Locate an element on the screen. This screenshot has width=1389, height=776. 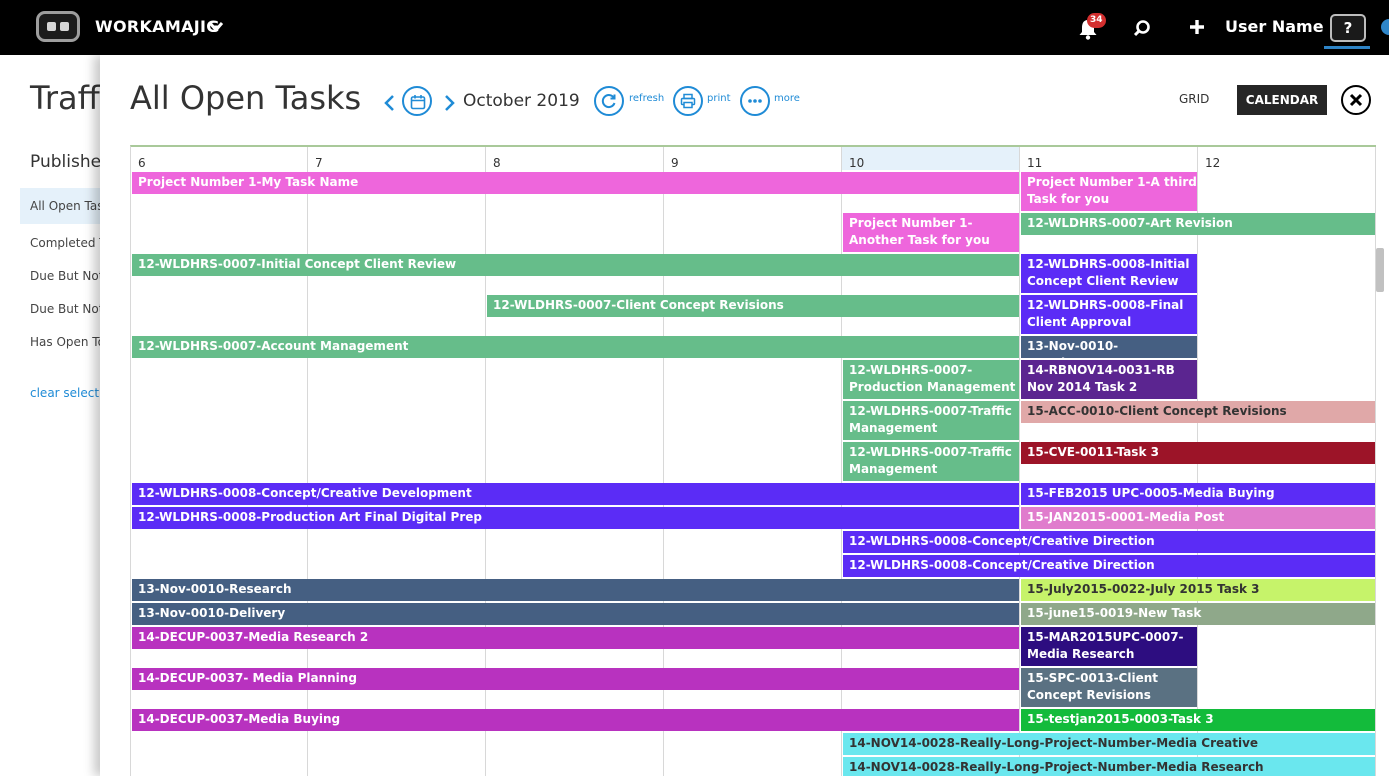
task-bar: 12-WLDHRS-0007-Client Concept Revisions is located at coordinates (753, 306).